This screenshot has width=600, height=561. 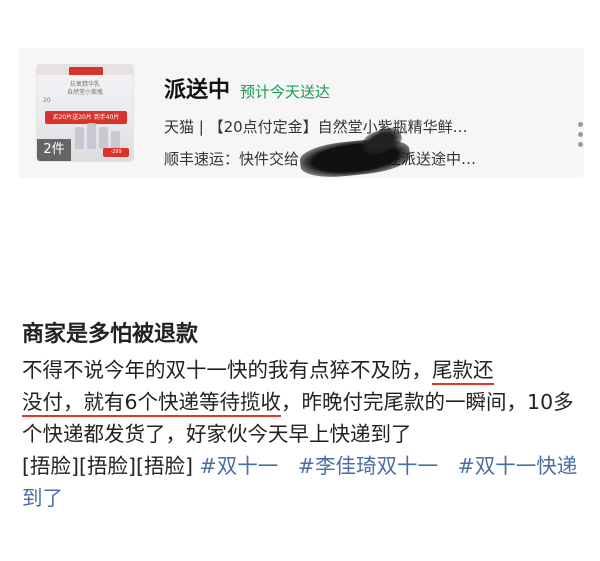 What do you see at coordinates (581, 142) in the screenshot?
I see `vertical-more-icon` at bounding box center [581, 142].